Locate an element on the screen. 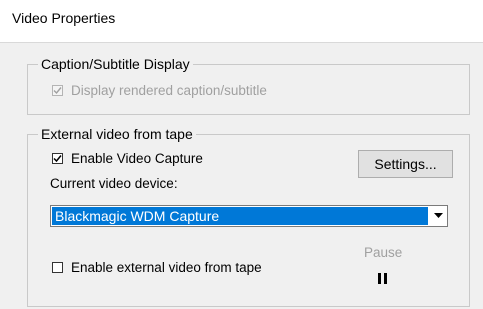 The width and height of the screenshot is (483, 309). current-video-device-label: Current video device: is located at coordinates (114, 183).